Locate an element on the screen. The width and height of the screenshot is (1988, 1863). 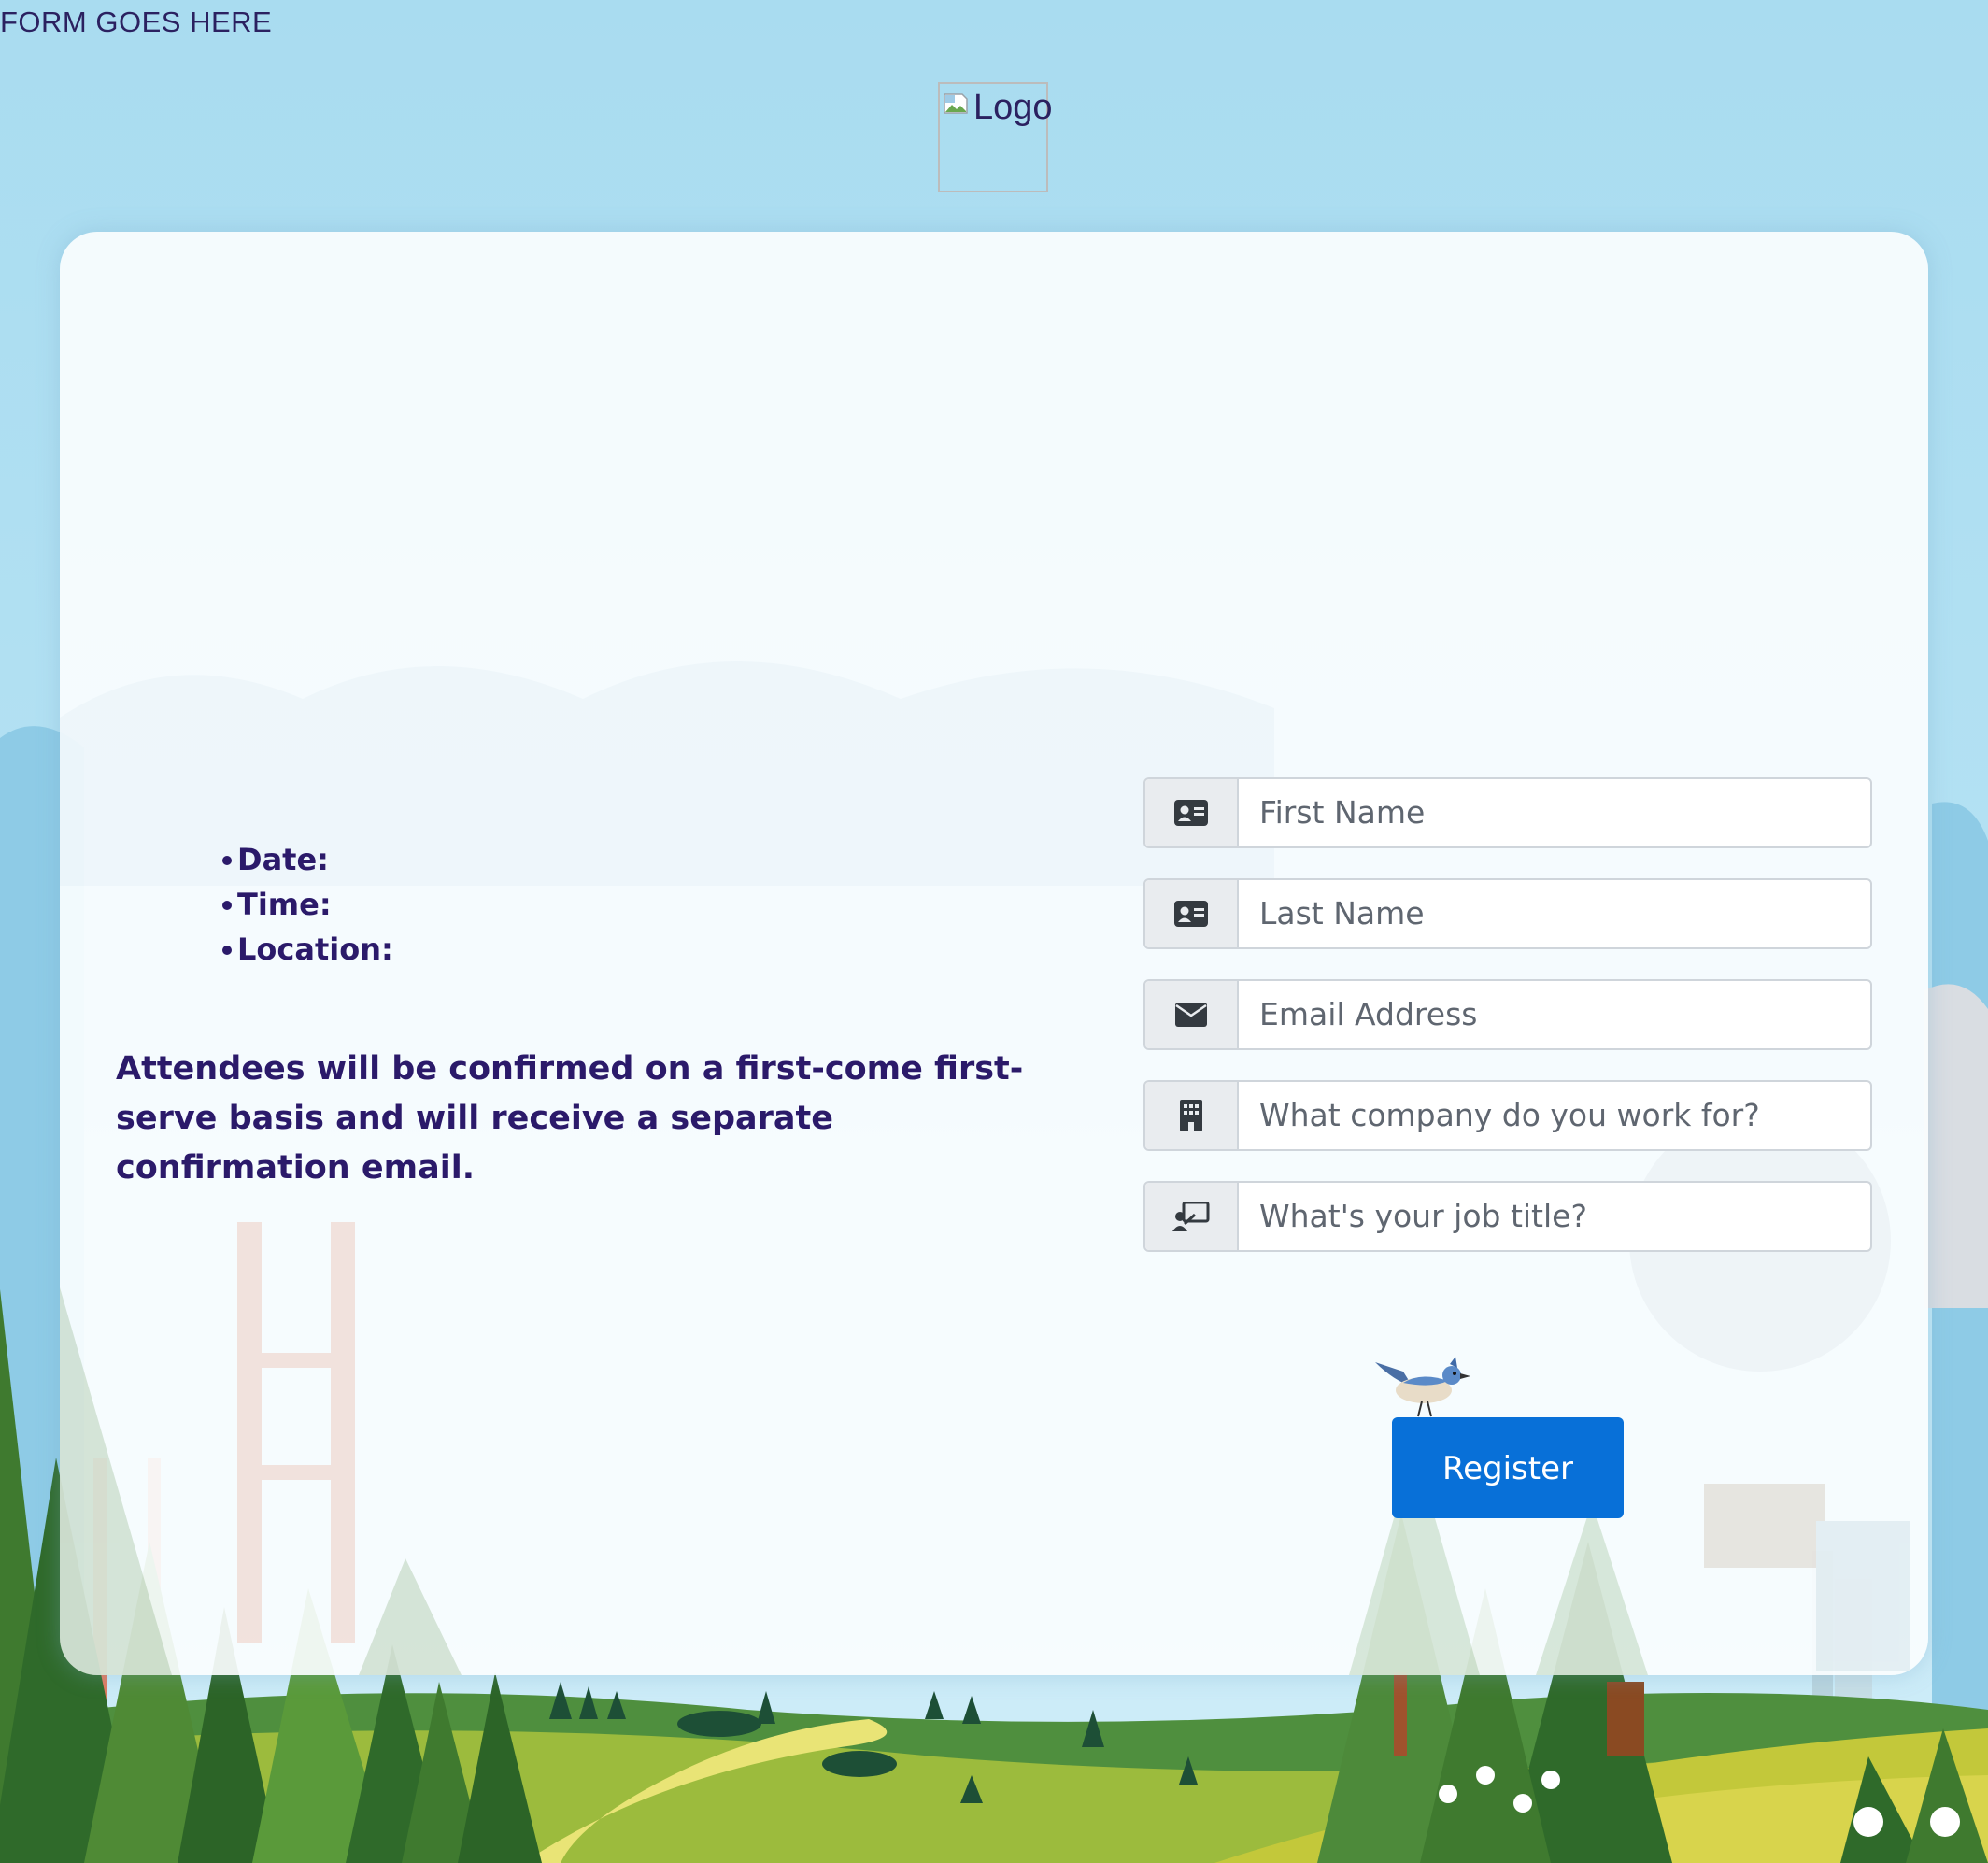
event-detail-time: Time: is located at coordinates (278, 904).